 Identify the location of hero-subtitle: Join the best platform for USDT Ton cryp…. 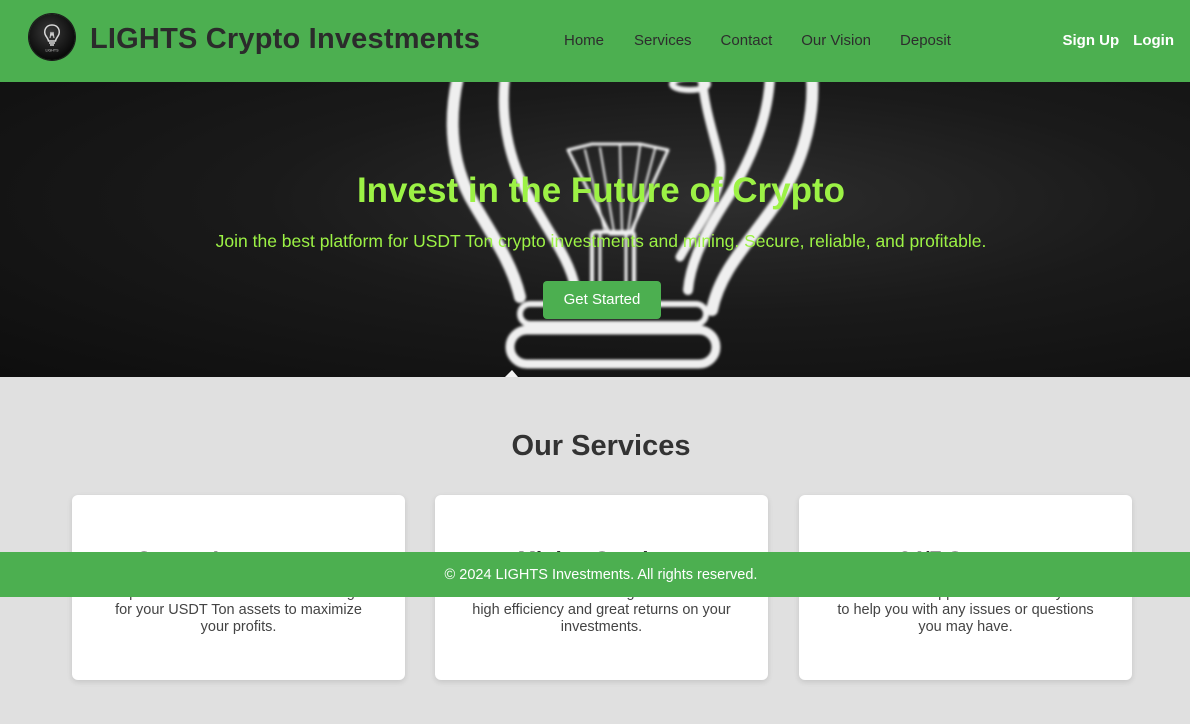
(601, 241).